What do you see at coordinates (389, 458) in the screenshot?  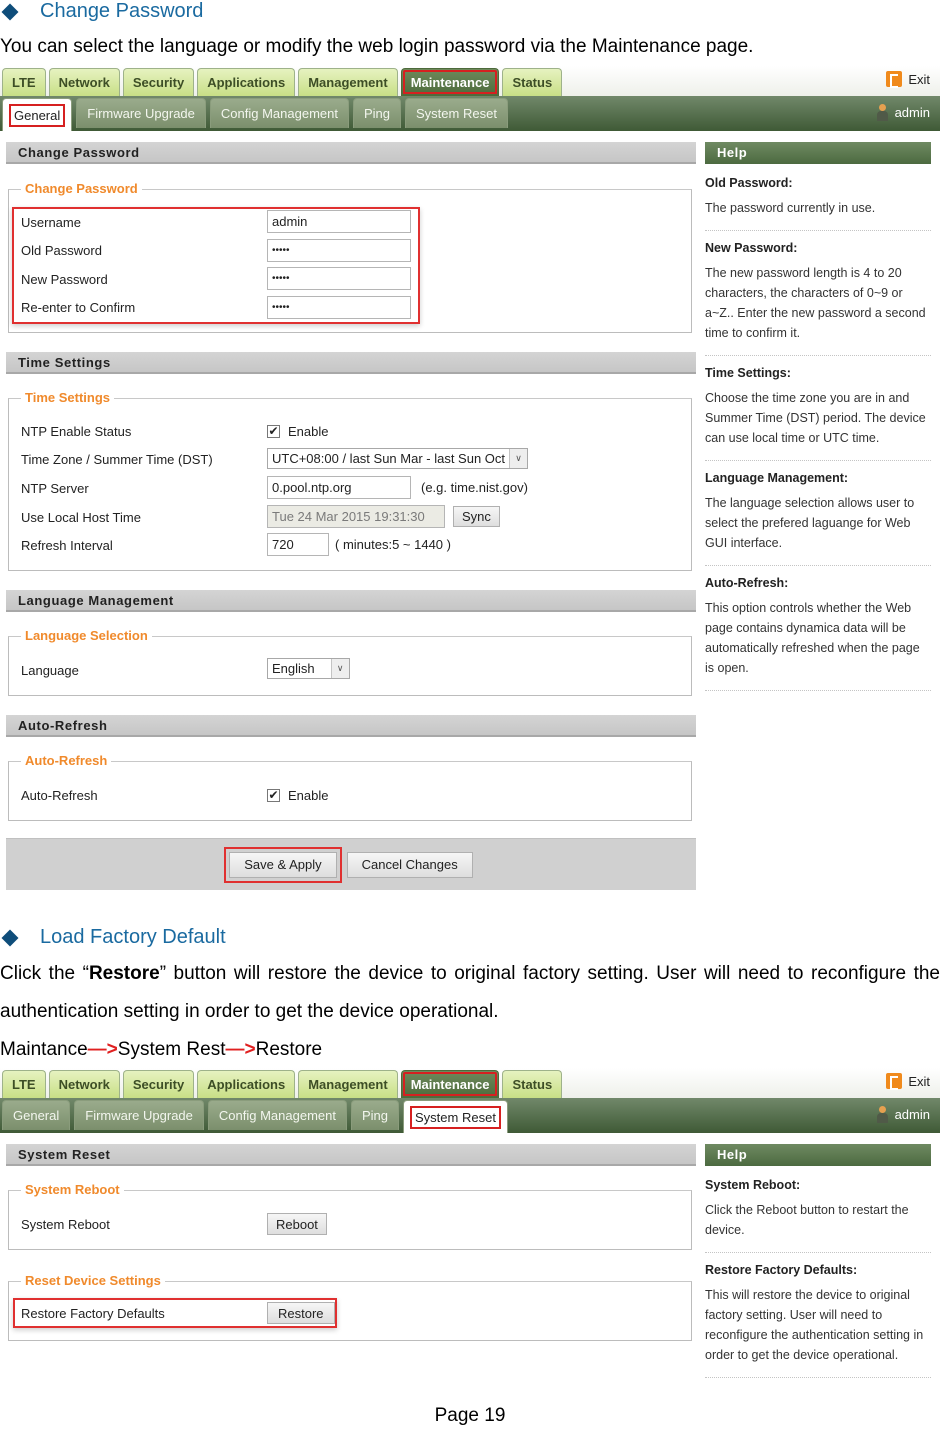 I see `timezone-value: UTC+08:00 / last Sun Mar - last Sun Oct` at bounding box center [389, 458].